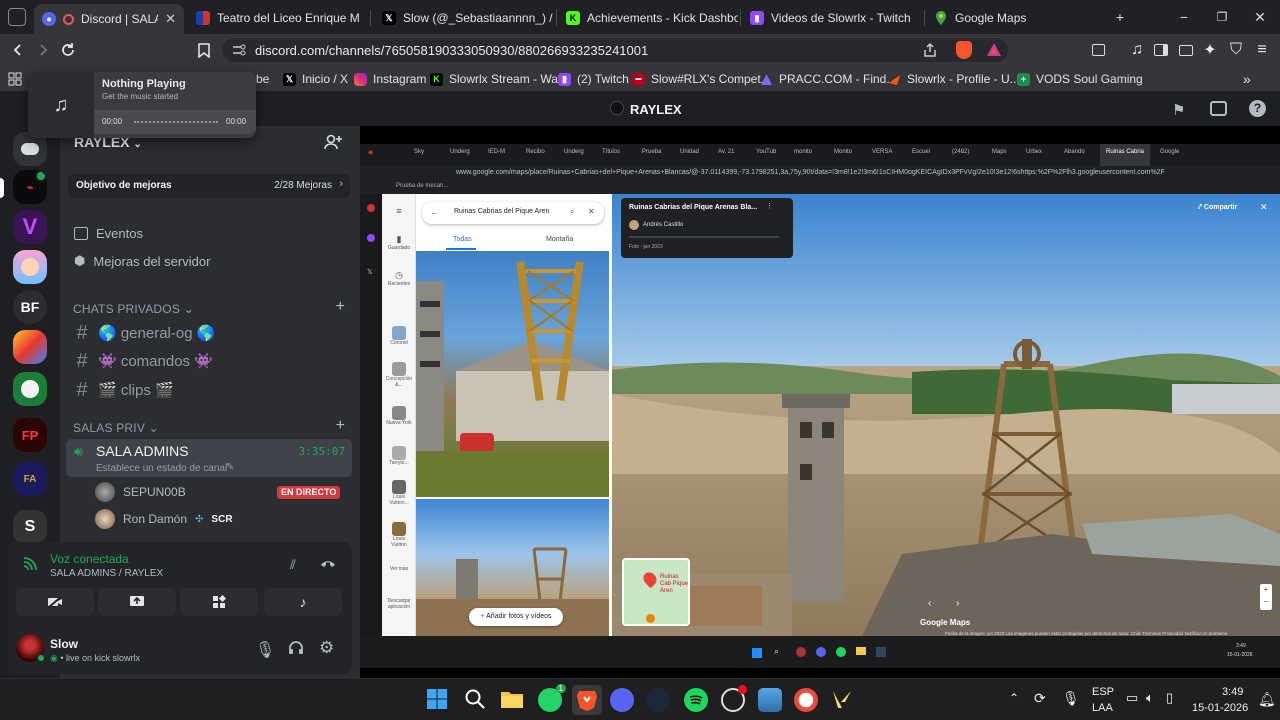  Describe the element at coordinates (1178, 110) in the screenshot. I see `flag-icon: ⚑` at that location.